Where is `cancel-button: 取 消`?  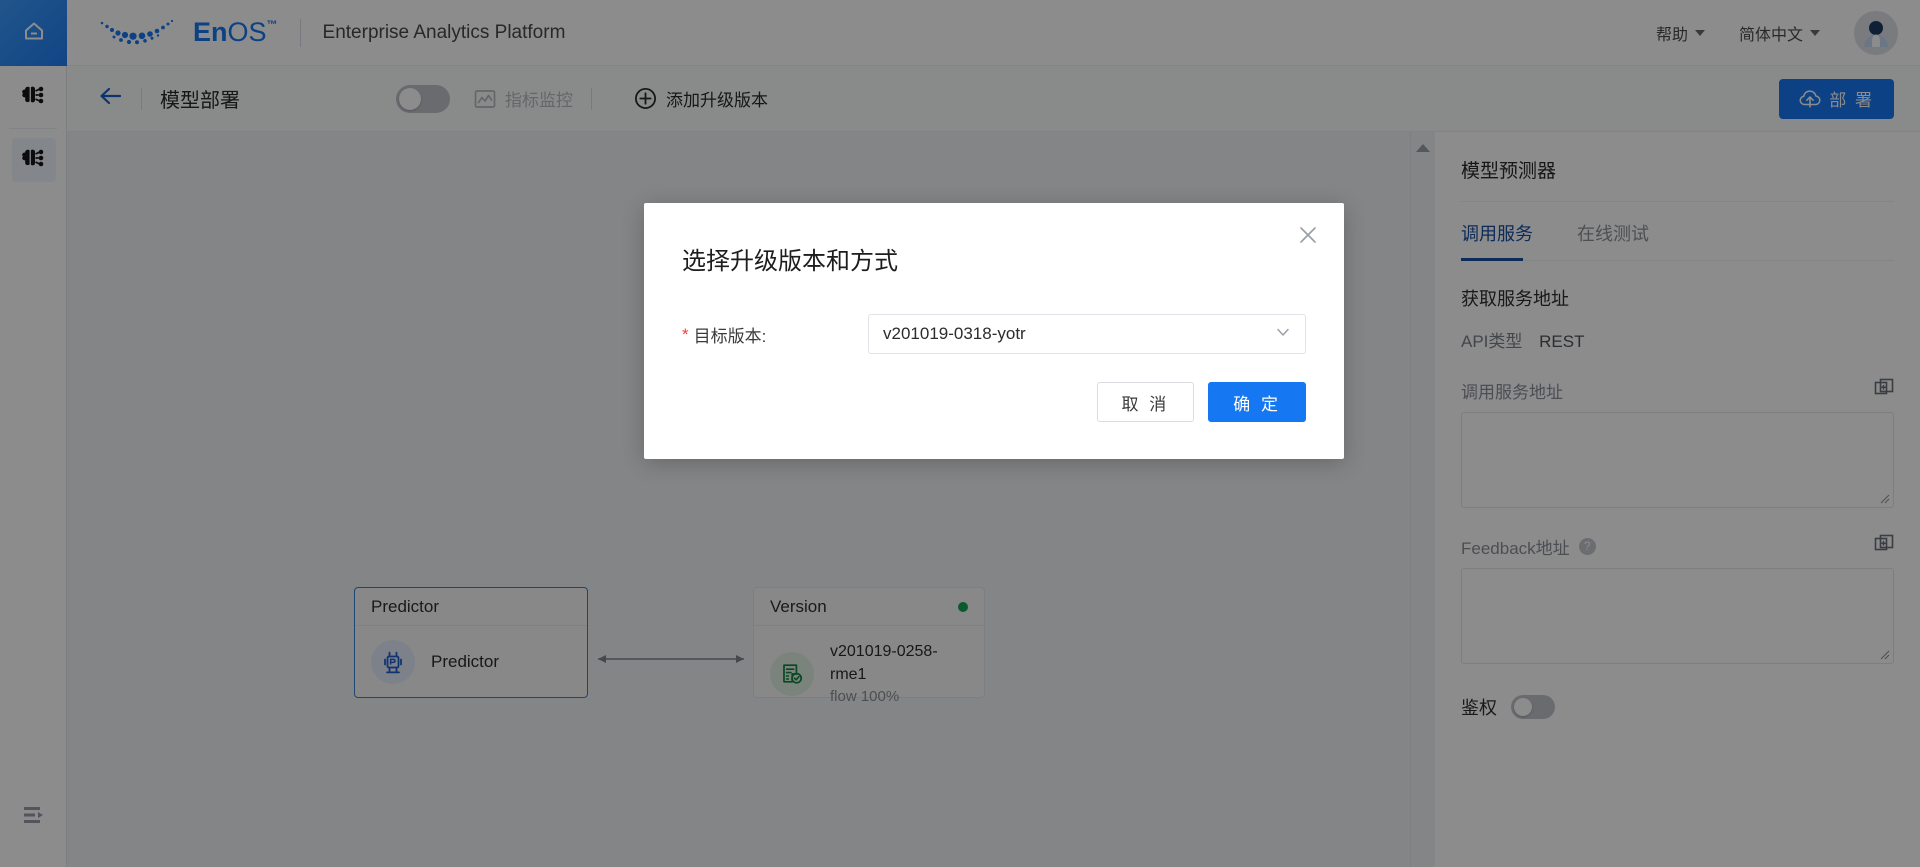
cancel-button: 取 消 is located at coordinates (1145, 402).